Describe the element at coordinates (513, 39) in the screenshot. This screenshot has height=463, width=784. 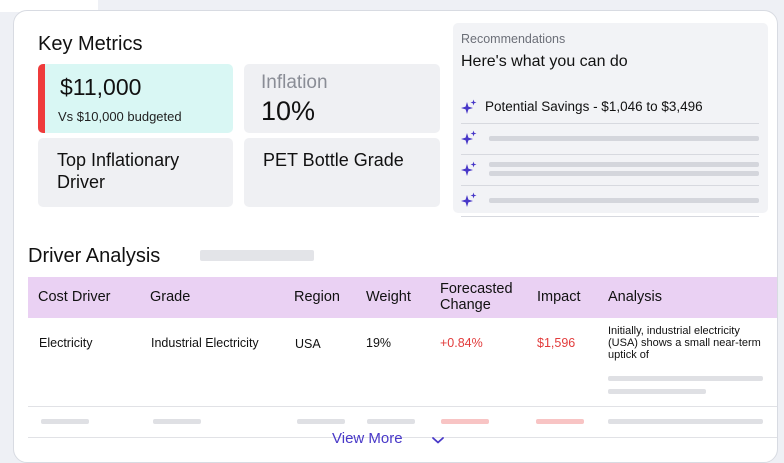
I see `recommendations-label: Recommendations` at that location.